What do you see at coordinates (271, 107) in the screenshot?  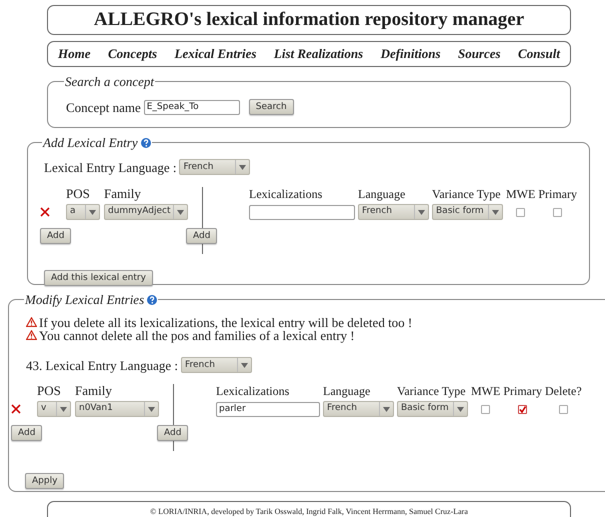 I see `search-button: Search` at bounding box center [271, 107].